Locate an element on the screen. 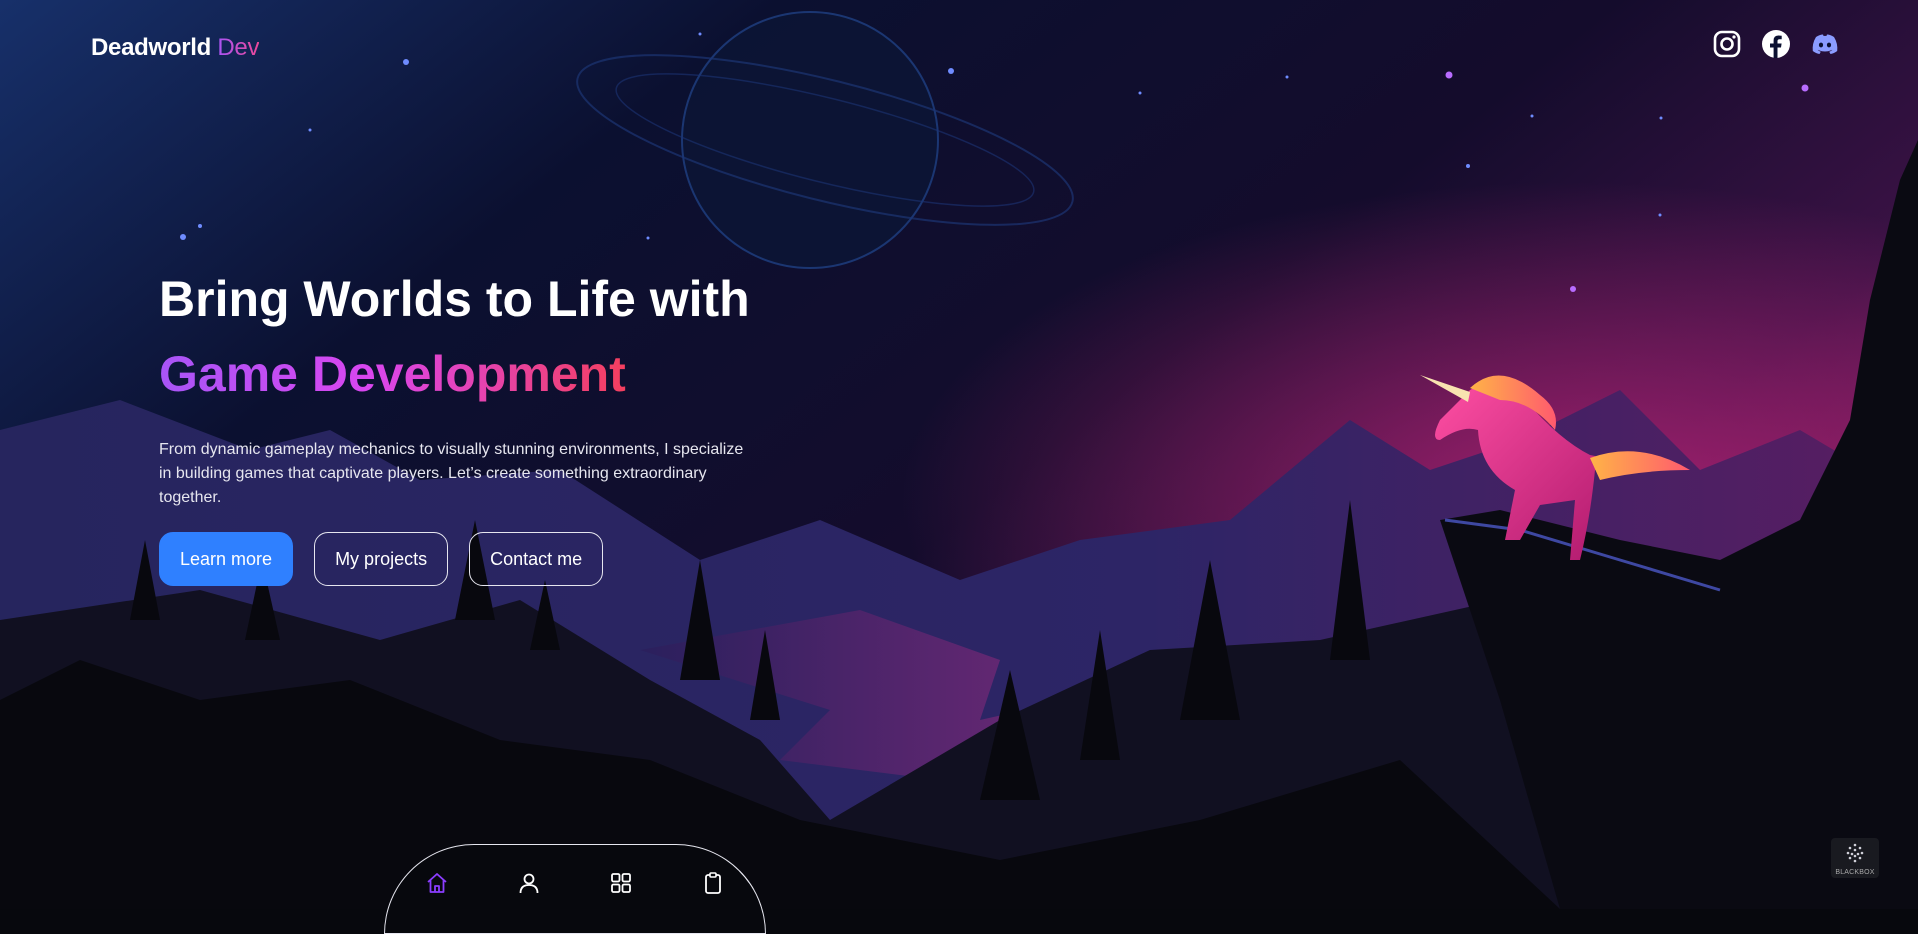  brand-name: Deadworld is located at coordinates (151, 47).